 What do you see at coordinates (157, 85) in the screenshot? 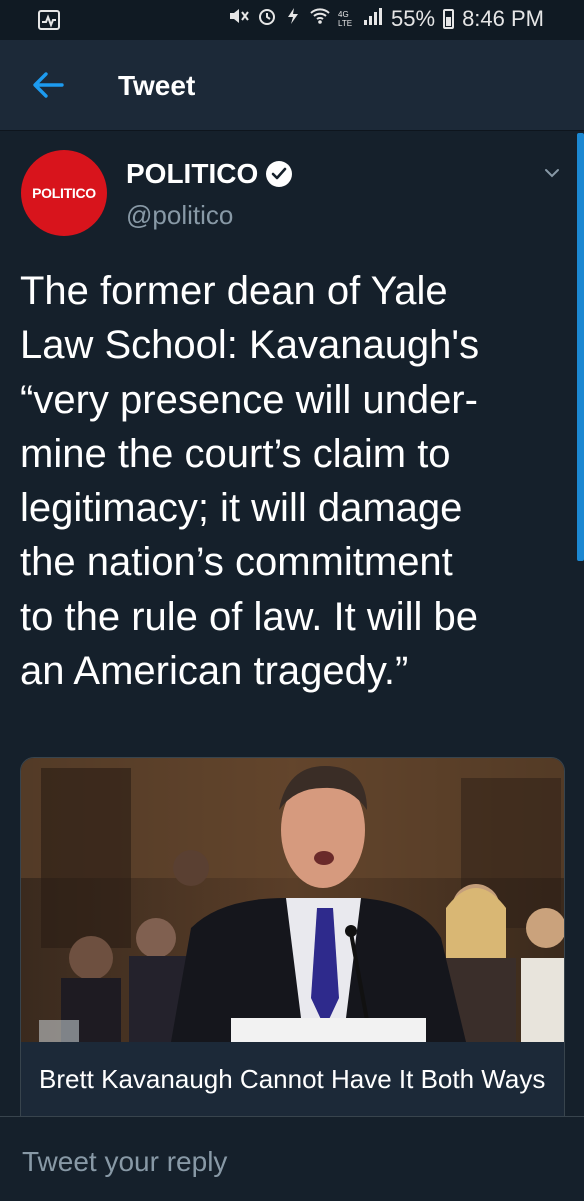
I see `page-title: Tweet` at bounding box center [157, 85].